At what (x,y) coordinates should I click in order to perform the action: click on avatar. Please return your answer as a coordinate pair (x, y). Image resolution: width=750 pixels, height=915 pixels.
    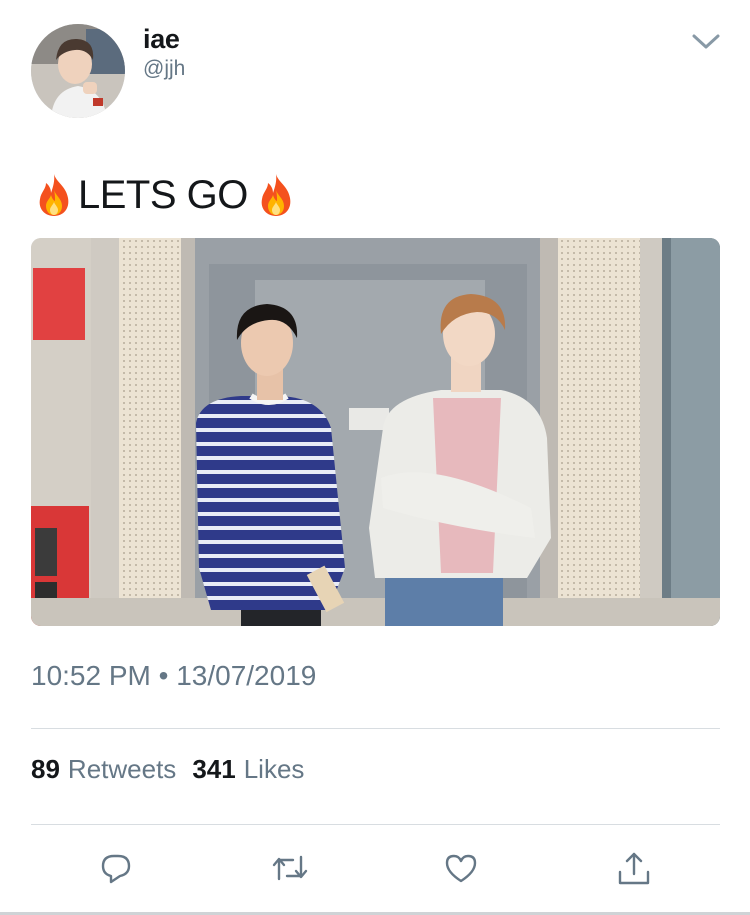
    Looking at the image, I should click on (78, 71).